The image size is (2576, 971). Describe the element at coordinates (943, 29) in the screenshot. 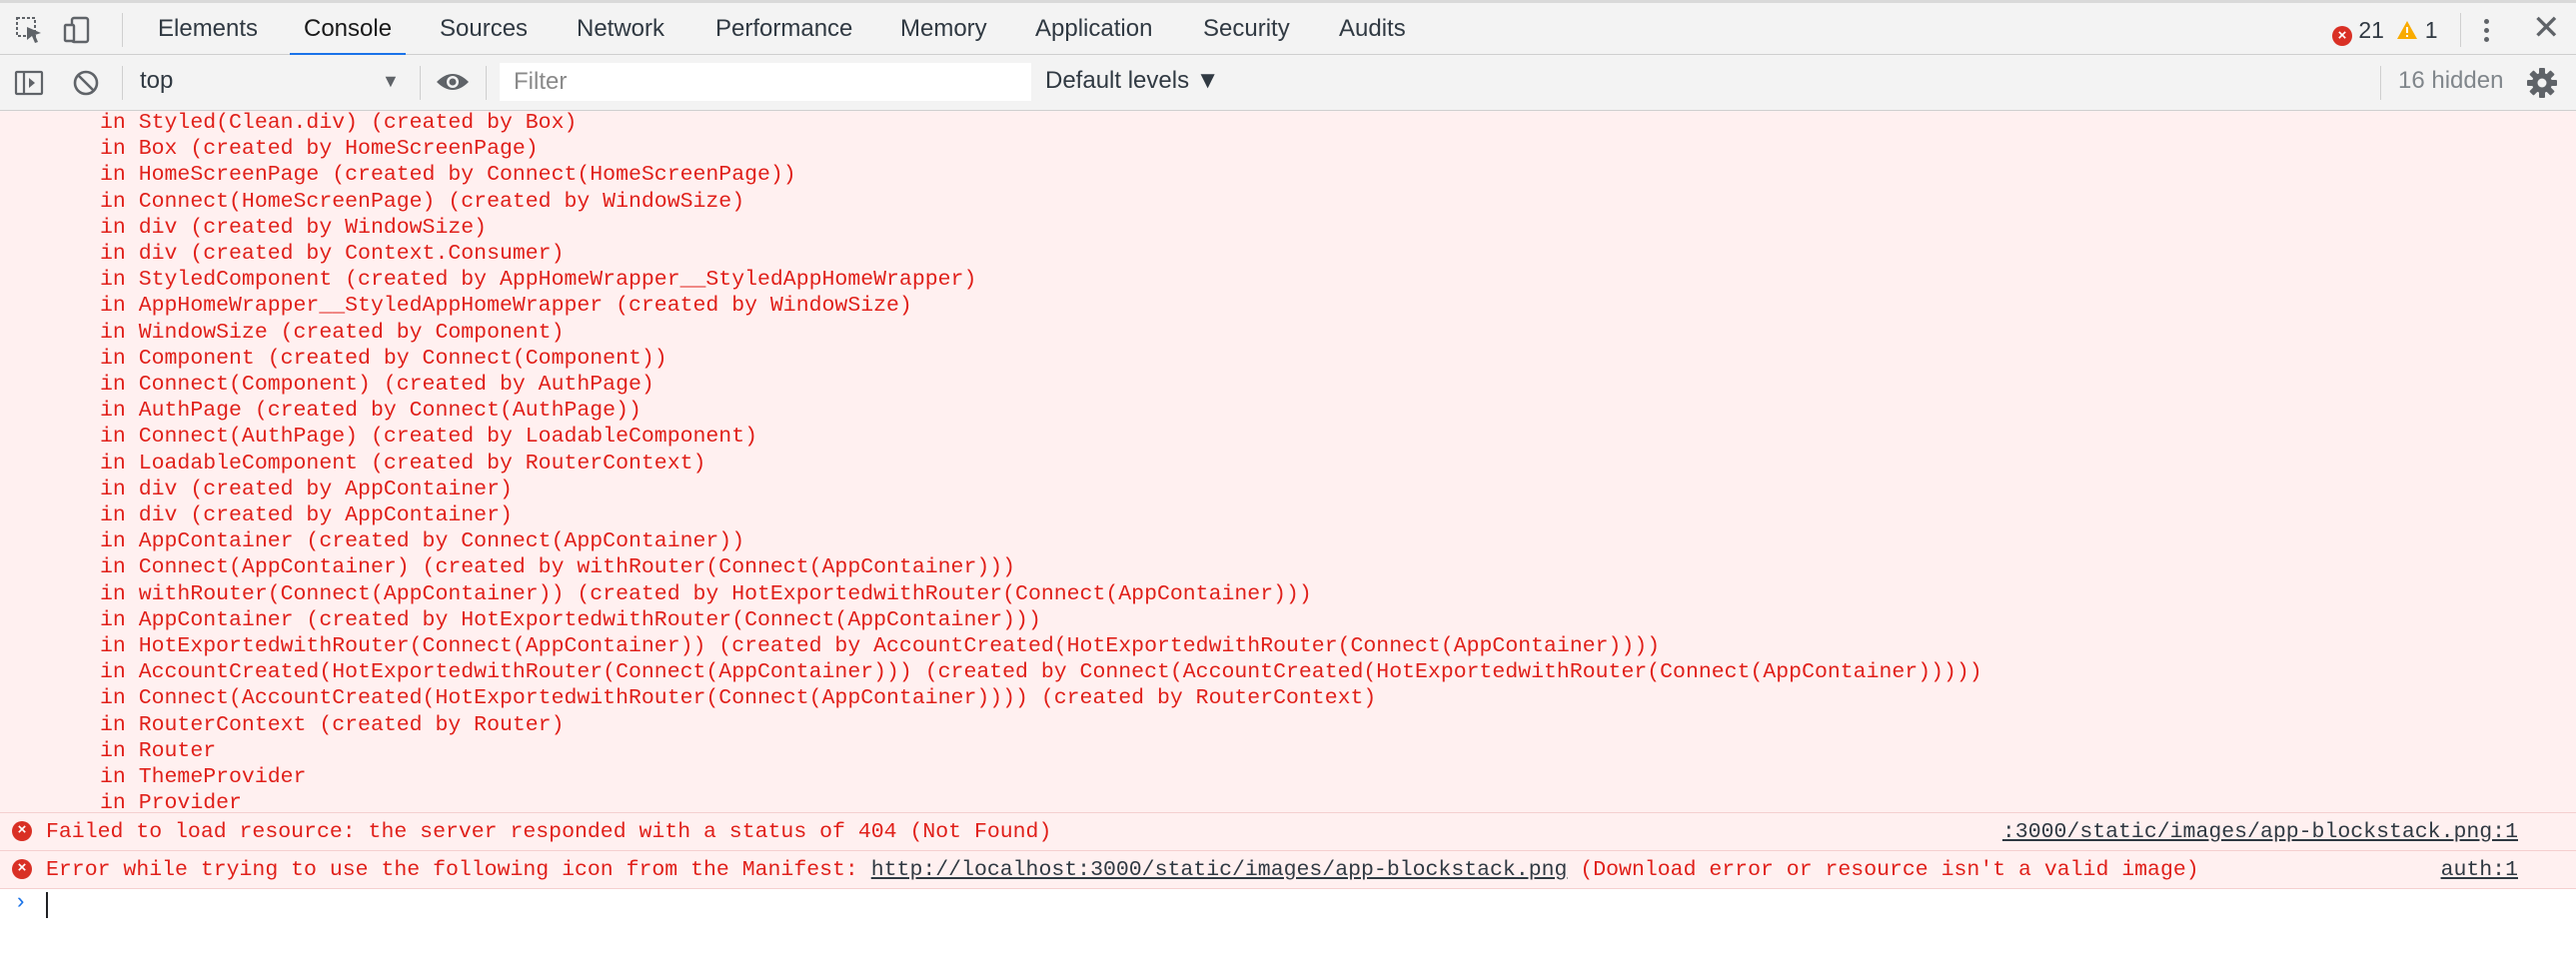

I see `tab-memory: Memory` at that location.